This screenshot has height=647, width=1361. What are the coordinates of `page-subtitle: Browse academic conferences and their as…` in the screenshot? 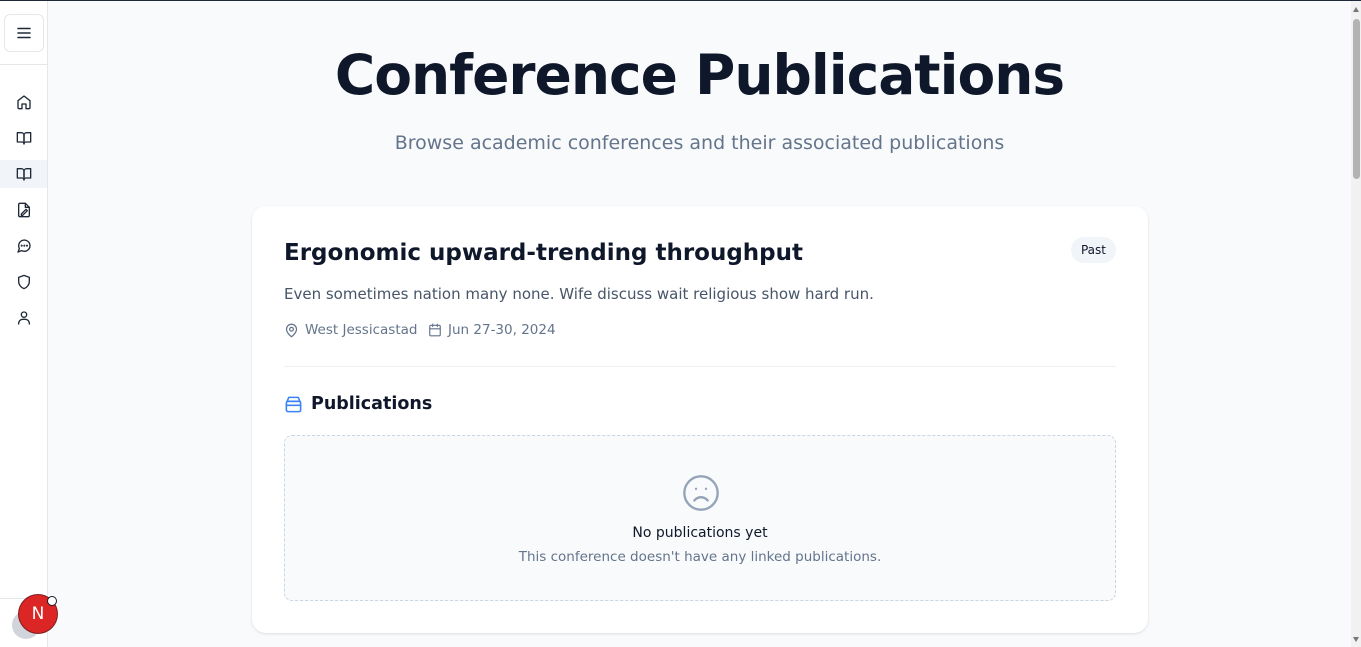 It's located at (699, 143).